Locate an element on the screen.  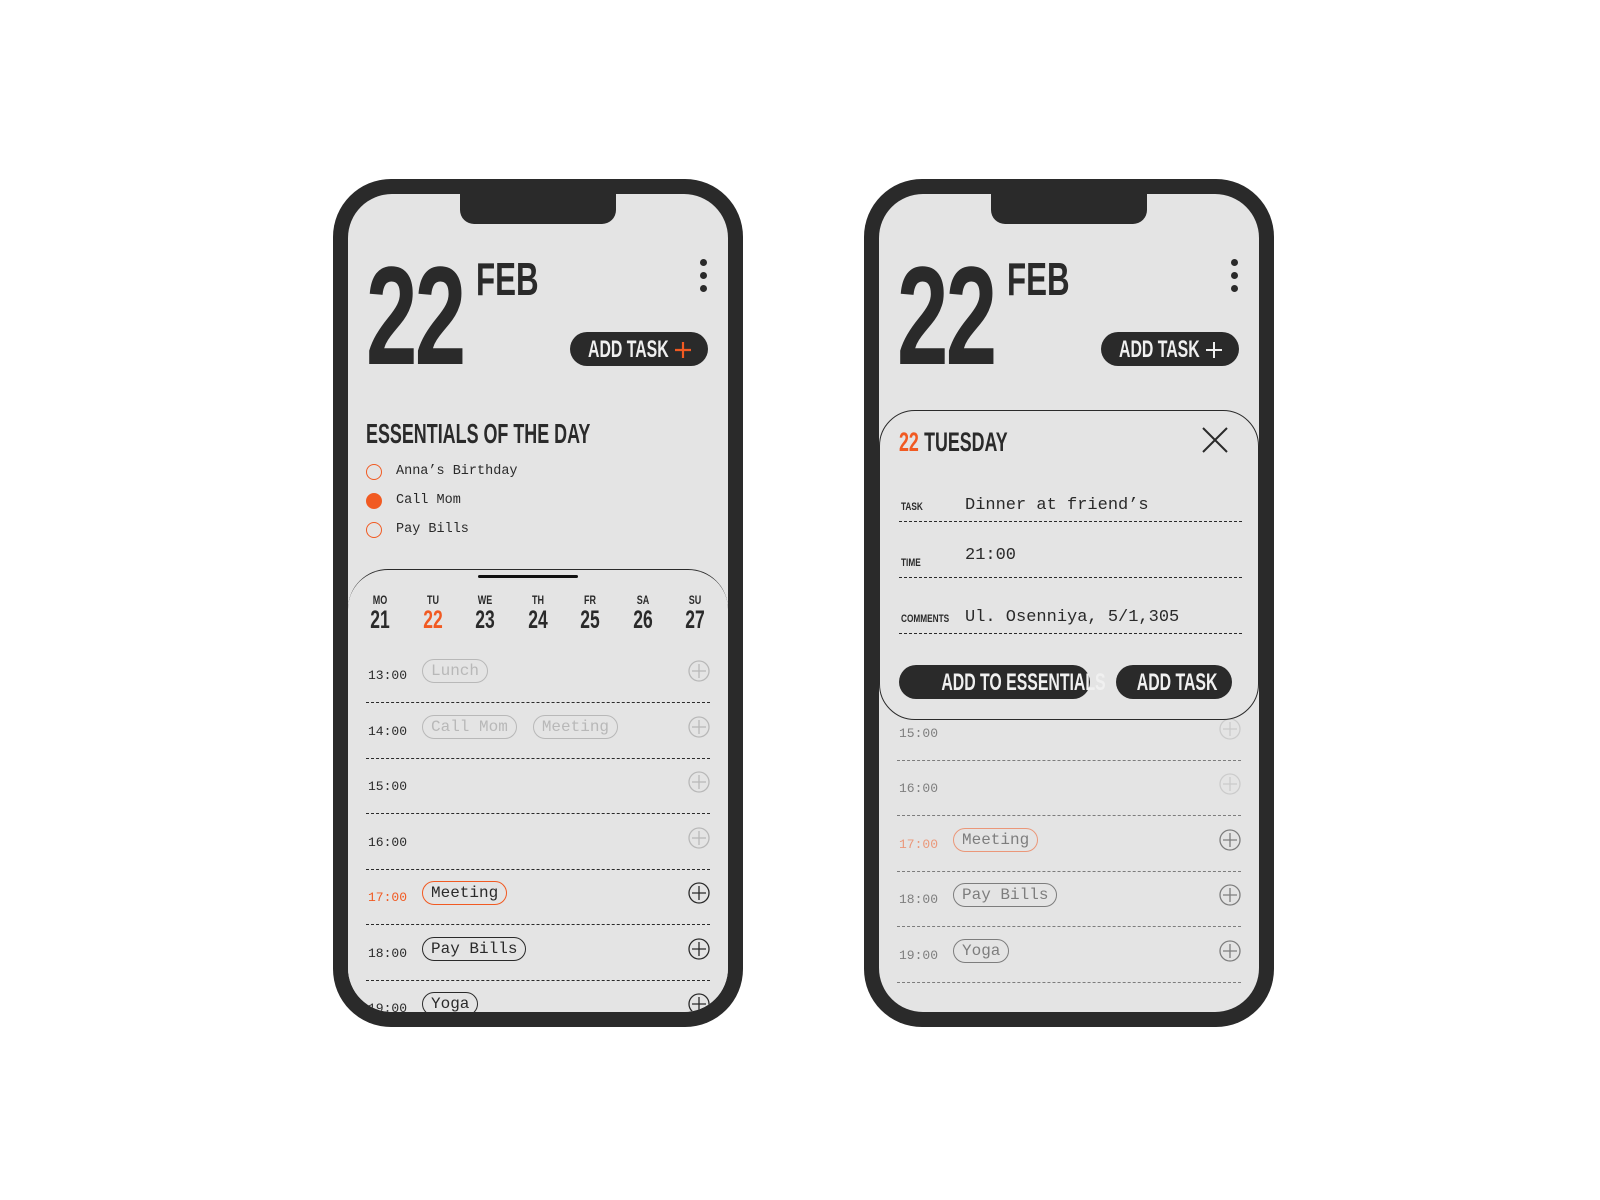
time-label: TIME is located at coordinates (911, 563).